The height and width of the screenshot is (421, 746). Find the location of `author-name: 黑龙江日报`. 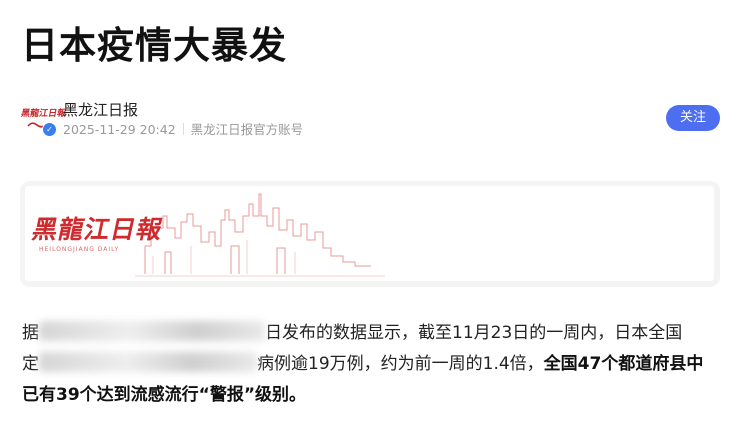

author-name: 黑龙江日报 is located at coordinates (100, 110).